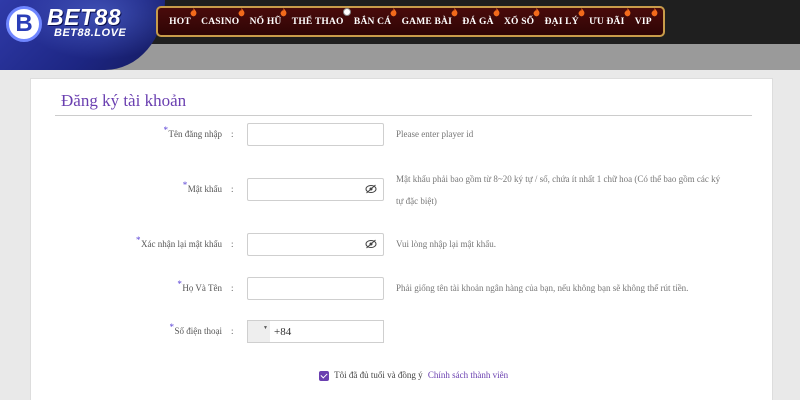 This screenshot has height=400, width=800. Describe the element at coordinates (478, 21) in the screenshot. I see `nav-label: ĐÁ GÀ` at that location.